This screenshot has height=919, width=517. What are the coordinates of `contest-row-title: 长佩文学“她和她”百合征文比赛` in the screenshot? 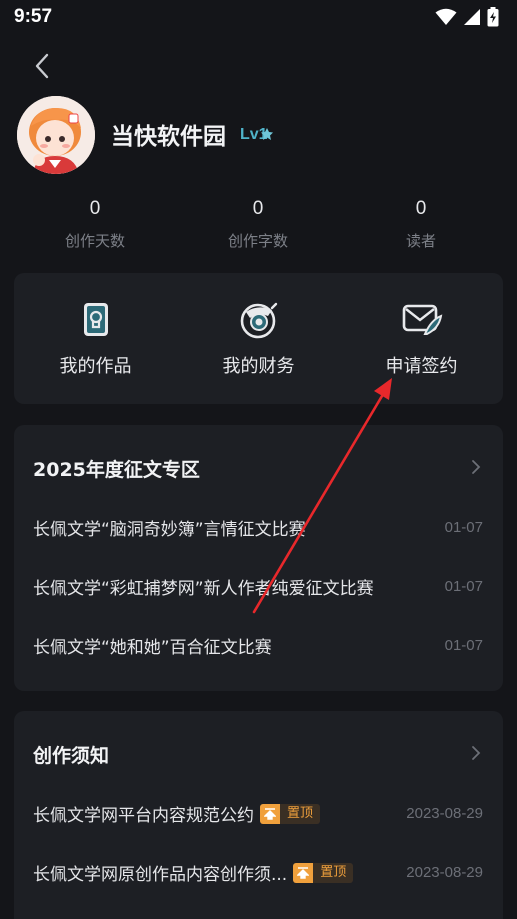 It's located at (152, 648).